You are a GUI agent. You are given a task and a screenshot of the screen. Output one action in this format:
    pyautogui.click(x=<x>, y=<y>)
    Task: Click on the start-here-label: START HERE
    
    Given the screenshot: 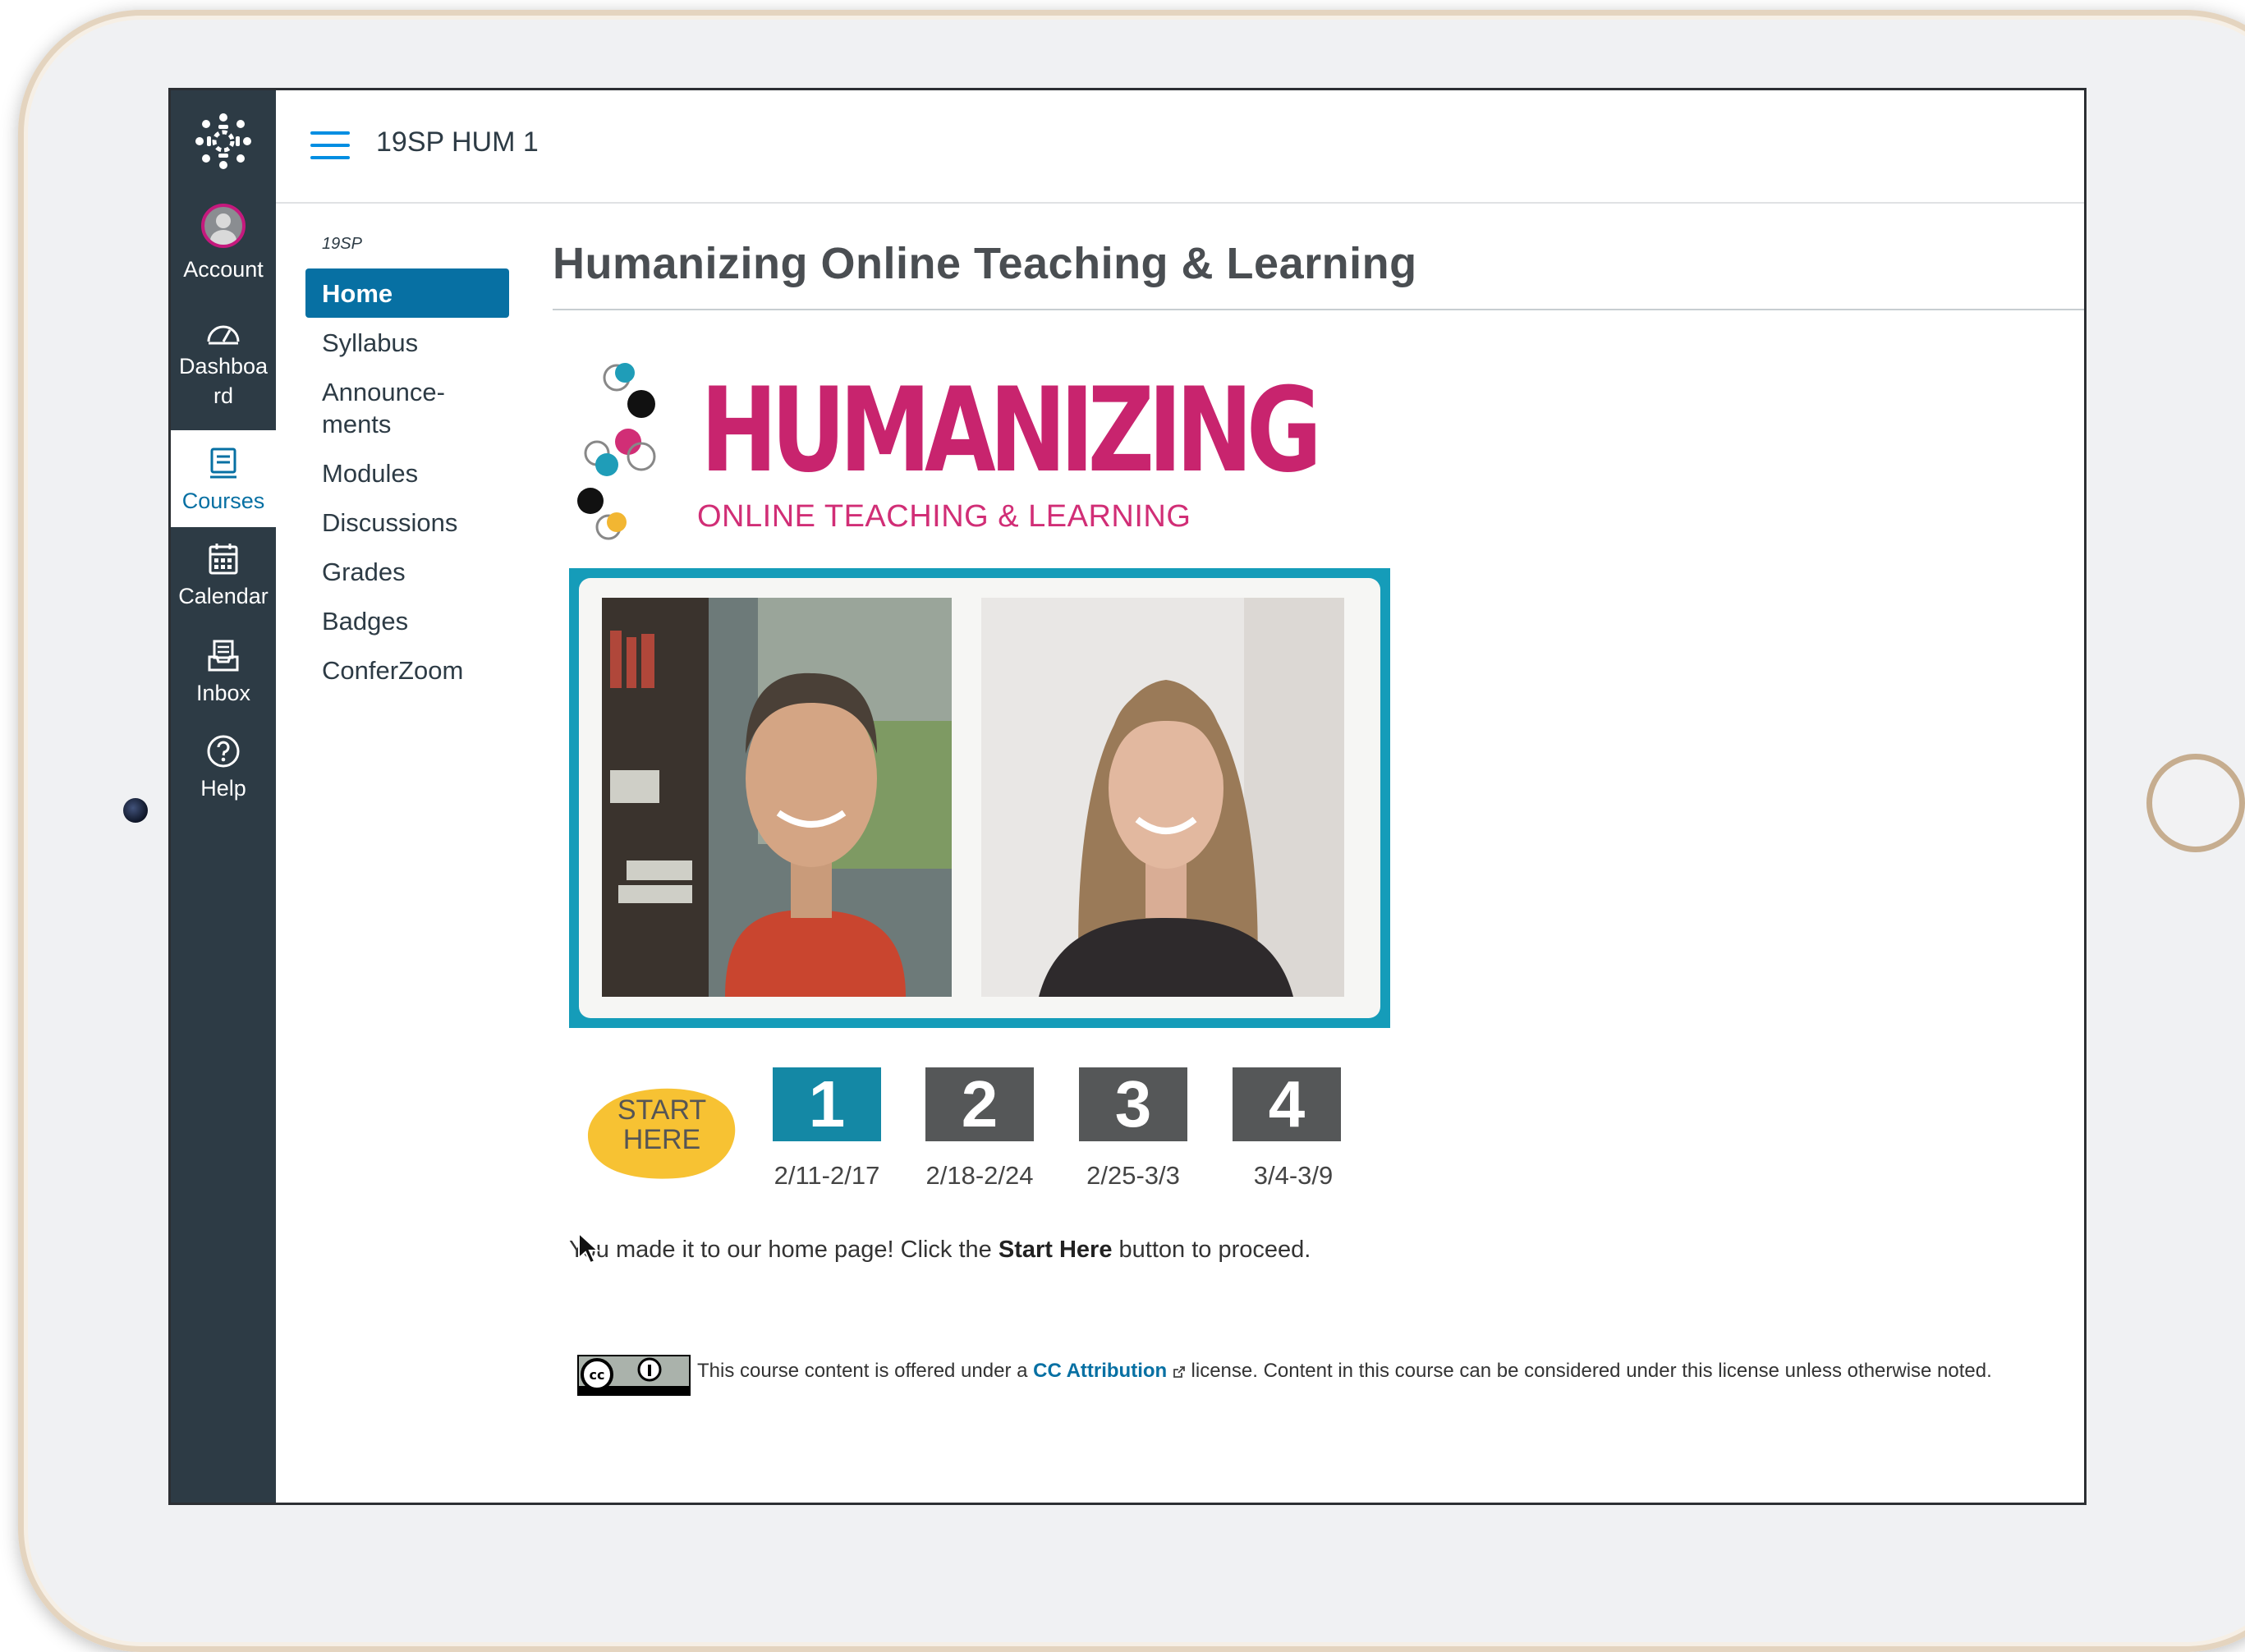 What is the action you would take?
    pyautogui.click(x=662, y=1124)
    